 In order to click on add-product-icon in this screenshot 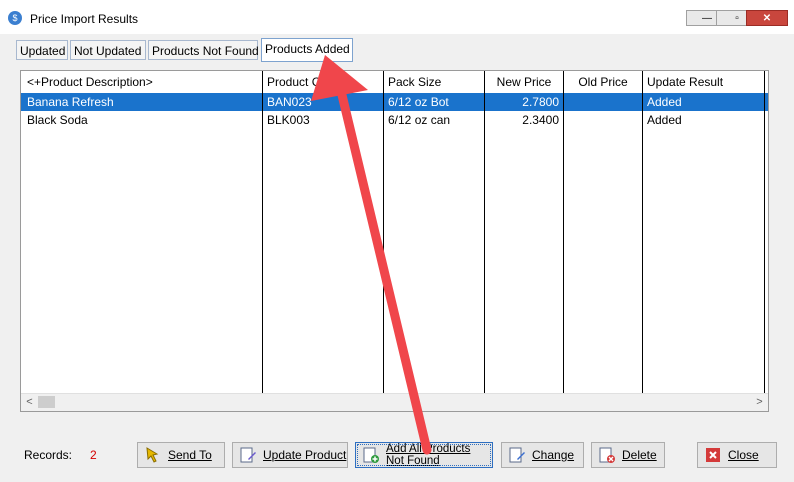, I will do `click(371, 455)`.